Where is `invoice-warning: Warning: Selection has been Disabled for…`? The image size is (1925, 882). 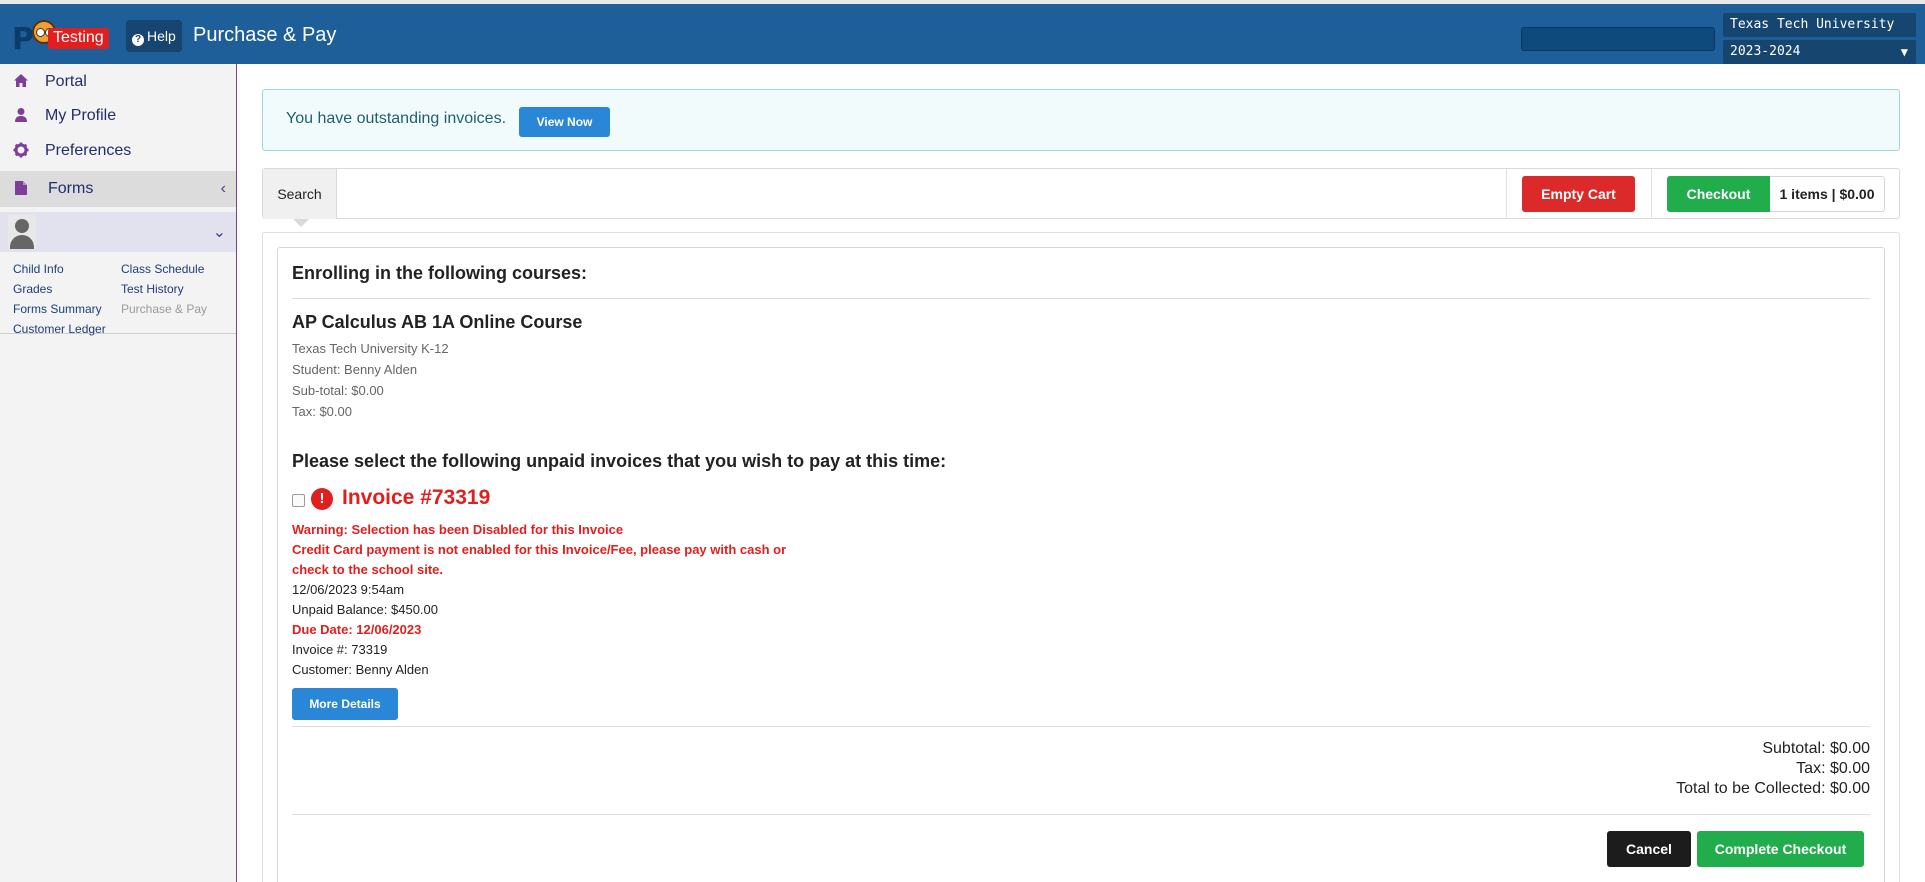
invoice-warning: Warning: Selection has been Disabled for… is located at coordinates (457, 529).